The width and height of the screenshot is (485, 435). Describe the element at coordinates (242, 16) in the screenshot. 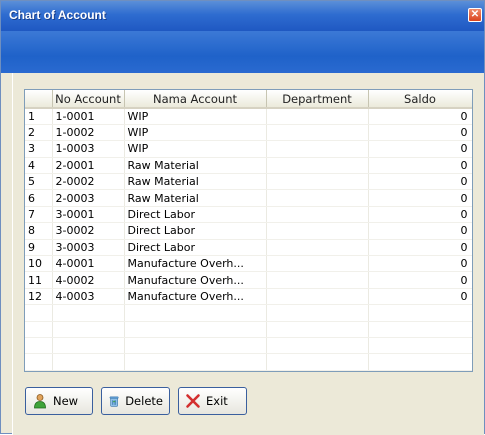

I see `title-bar: Chart of Account ✕` at that location.